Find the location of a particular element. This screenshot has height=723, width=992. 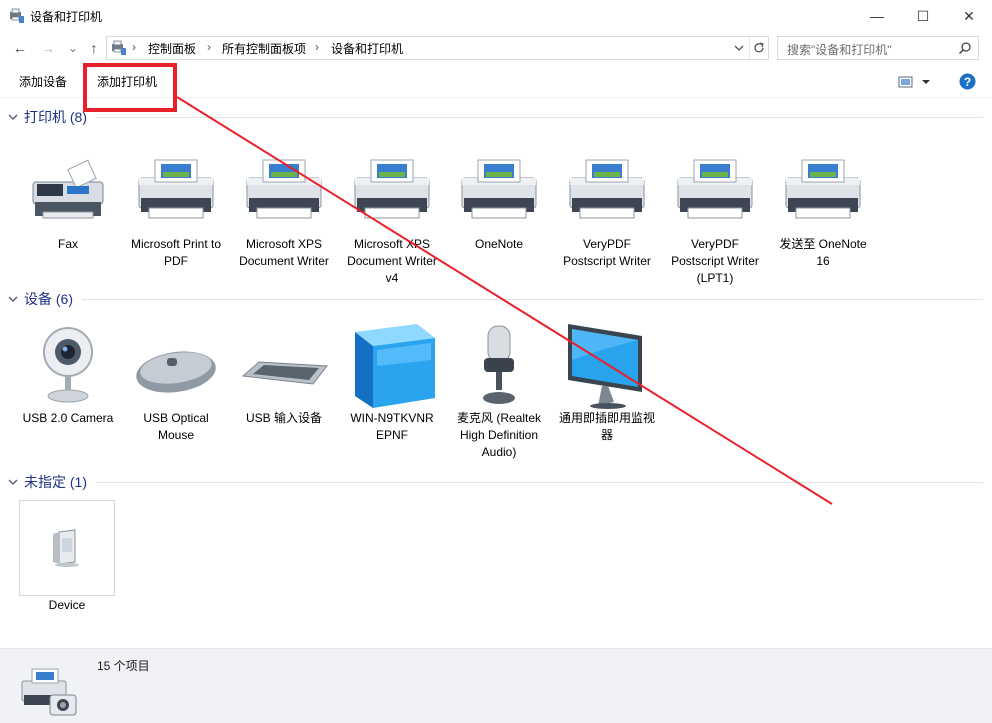

control-panel-icon is located at coordinates (119, 47).